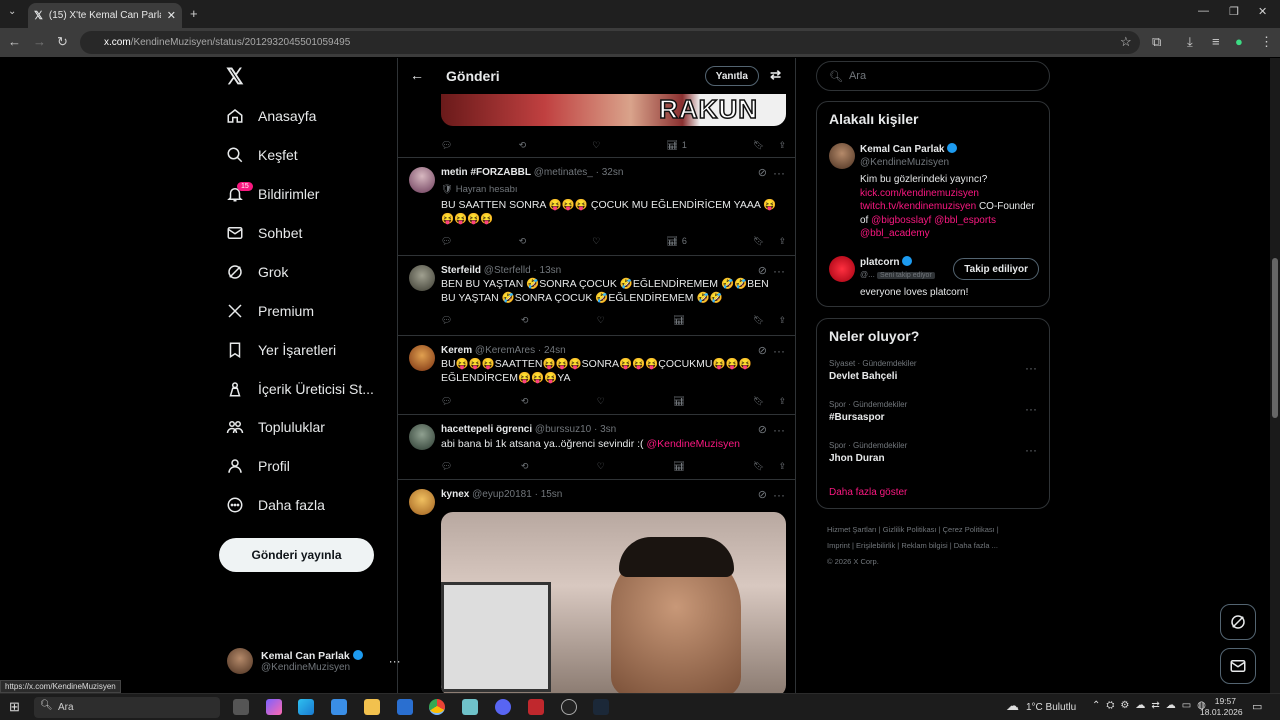  I want to click on store-icon, so click(339, 707).